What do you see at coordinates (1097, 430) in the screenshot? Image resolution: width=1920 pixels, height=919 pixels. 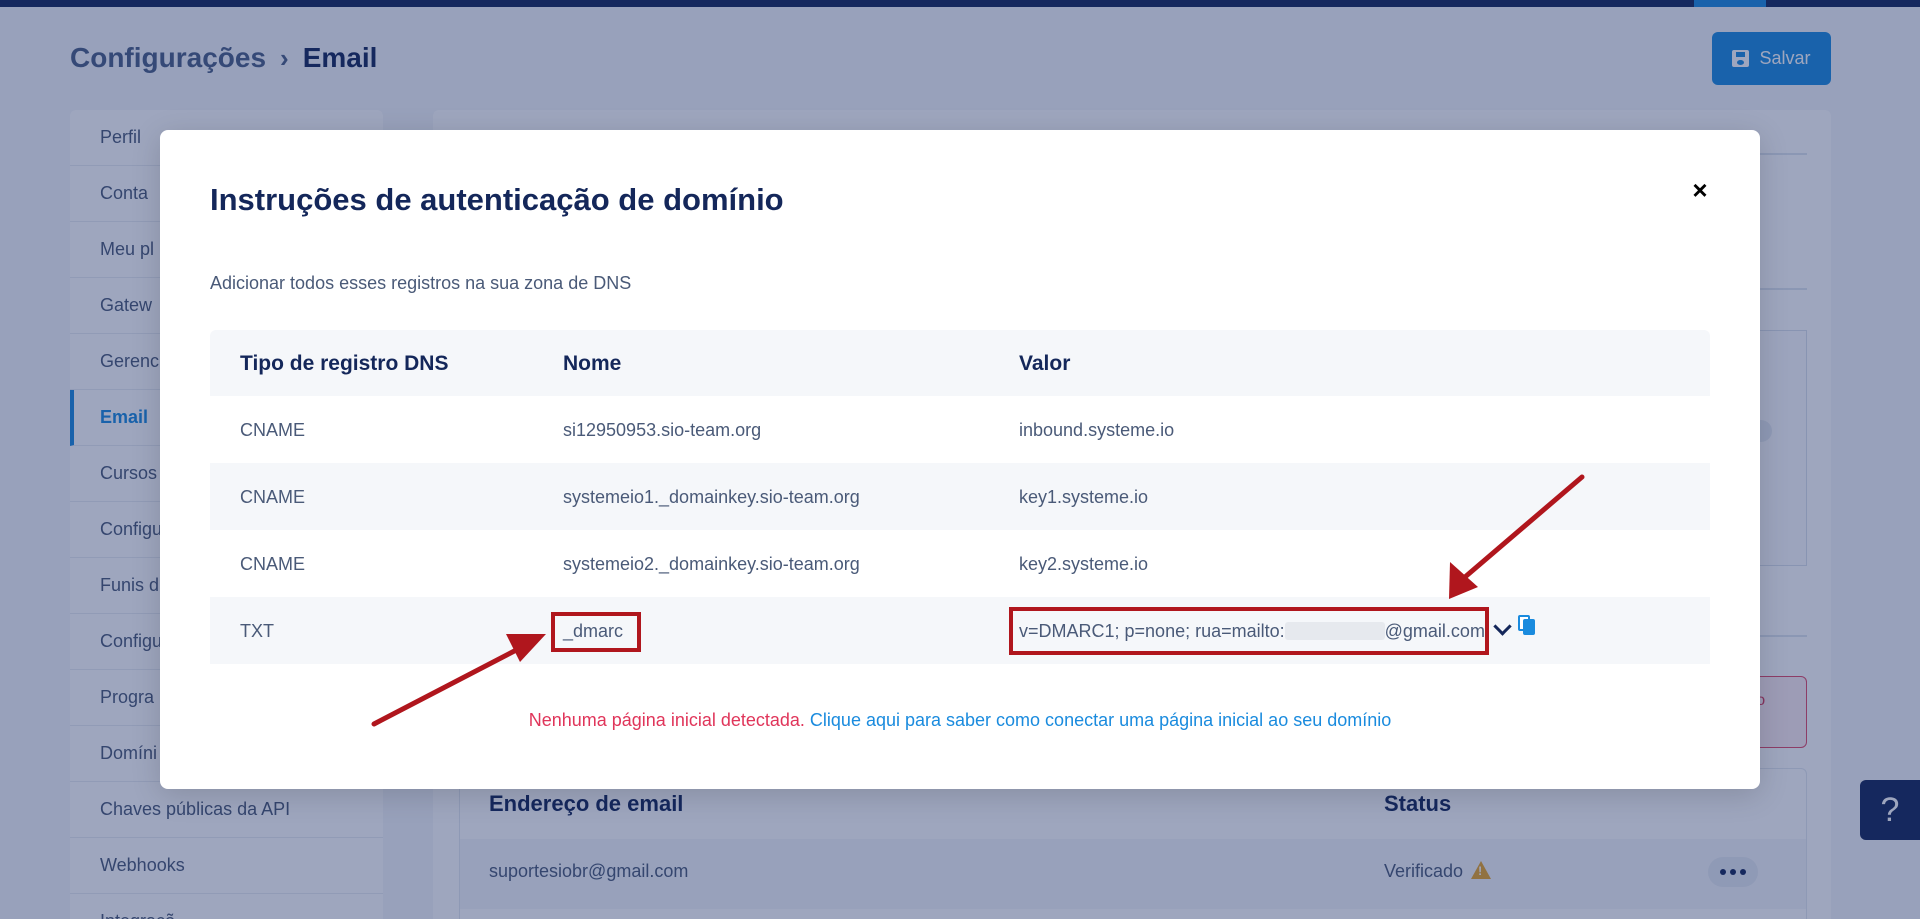 I see `record-value: inbound.systeme.io` at bounding box center [1097, 430].